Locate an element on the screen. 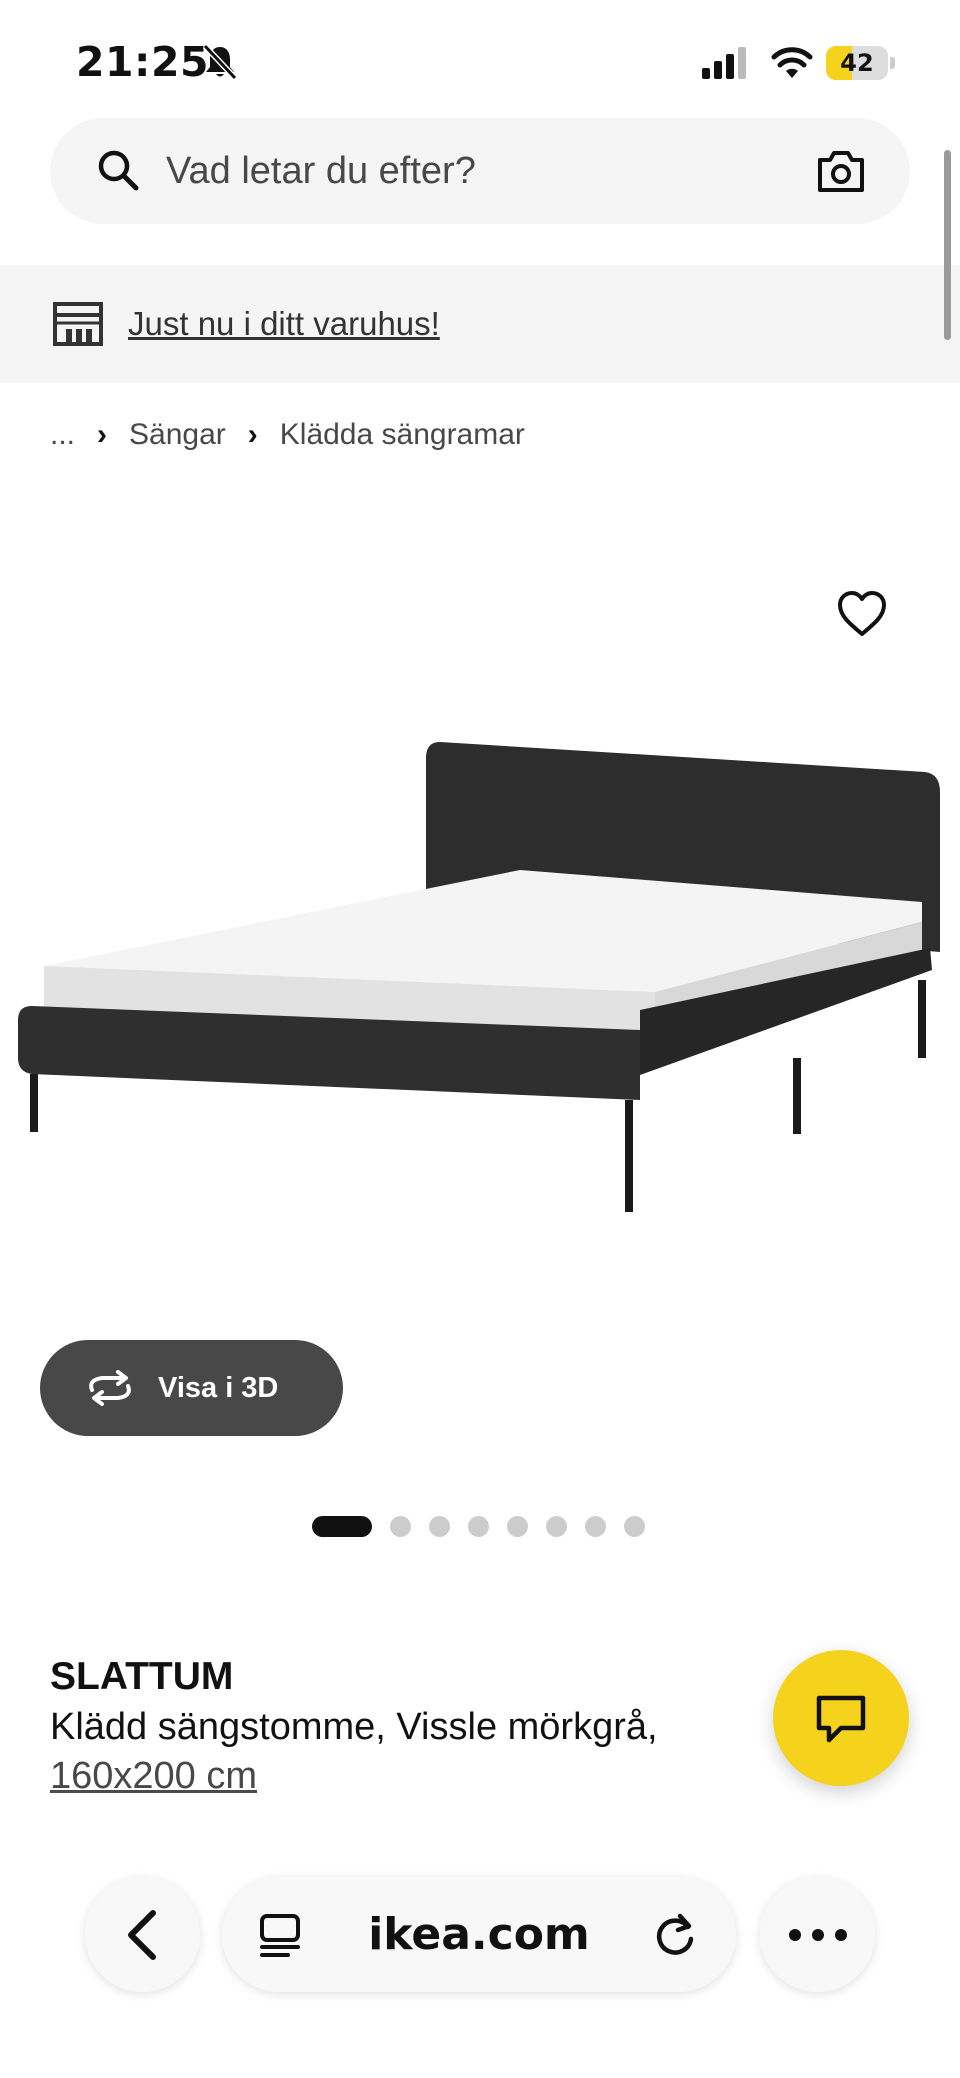  search-bar: Vad letar du efter? is located at coordinates (480, 171).